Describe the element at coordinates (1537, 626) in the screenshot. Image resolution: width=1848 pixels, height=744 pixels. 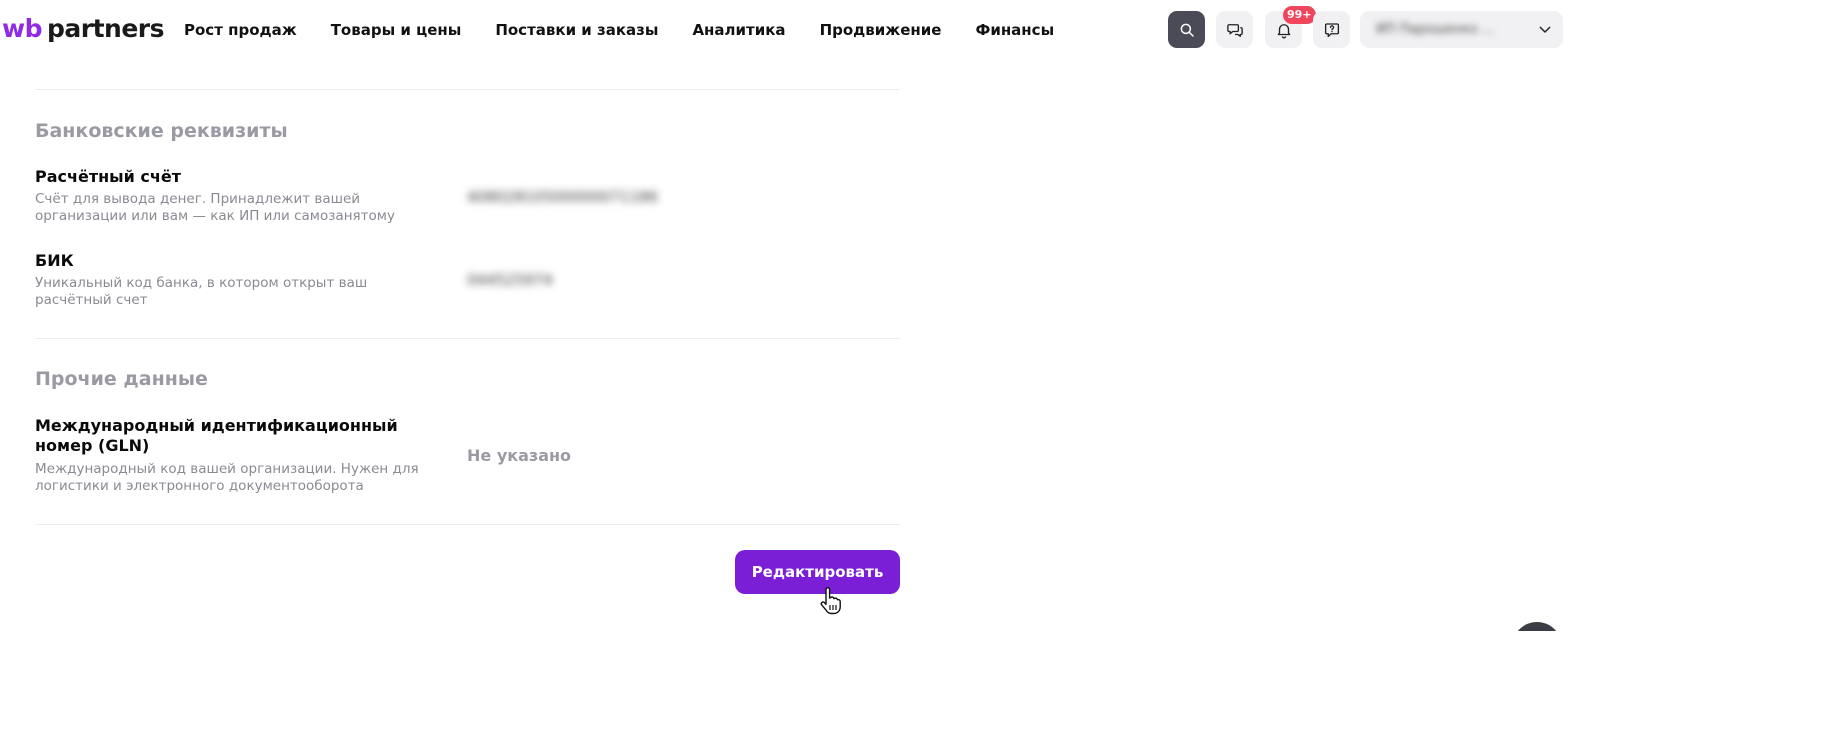
I see `support-chat-button` at that location.